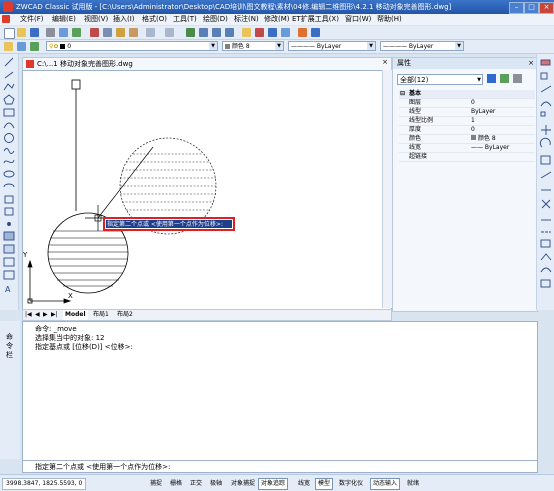  I want to click on selection-dropdown: 全部(12) ▼, so click(440, 79).